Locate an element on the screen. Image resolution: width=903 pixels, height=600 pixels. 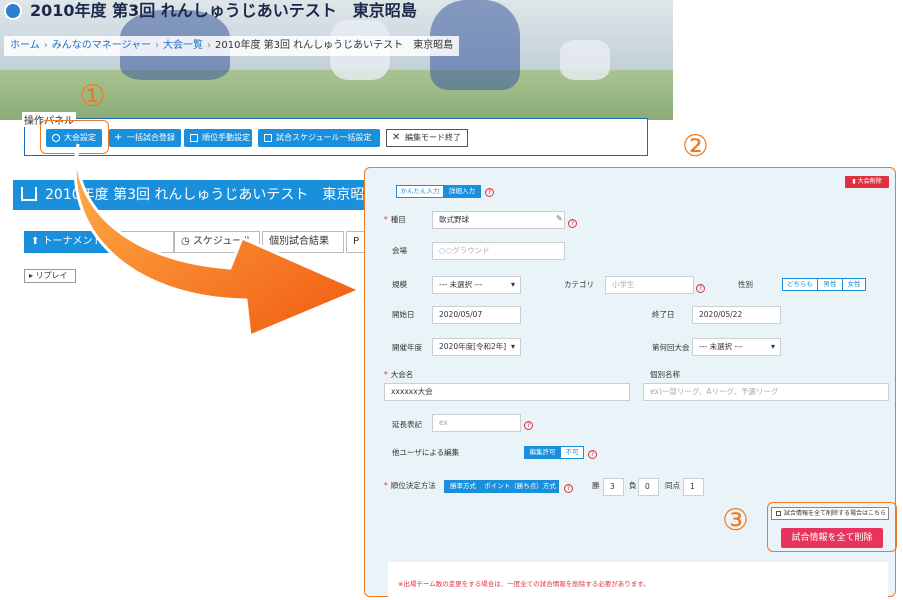
alias-input: ex)一部リーグ、Aリーグ、予選リーグ is located at coordinates (766, 392).